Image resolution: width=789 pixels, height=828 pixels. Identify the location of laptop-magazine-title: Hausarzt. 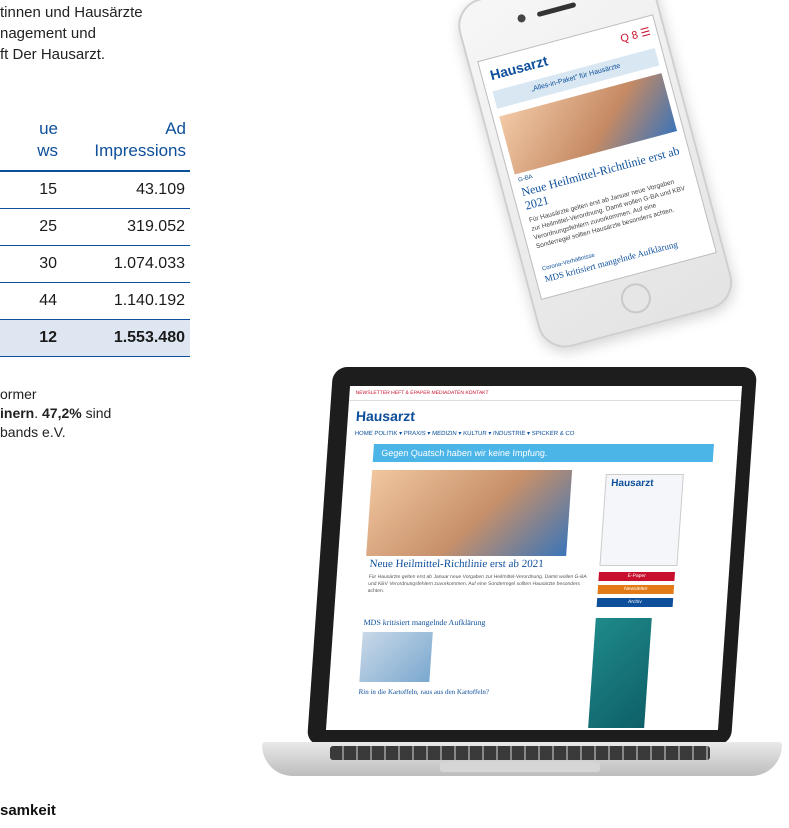
(632, 483).